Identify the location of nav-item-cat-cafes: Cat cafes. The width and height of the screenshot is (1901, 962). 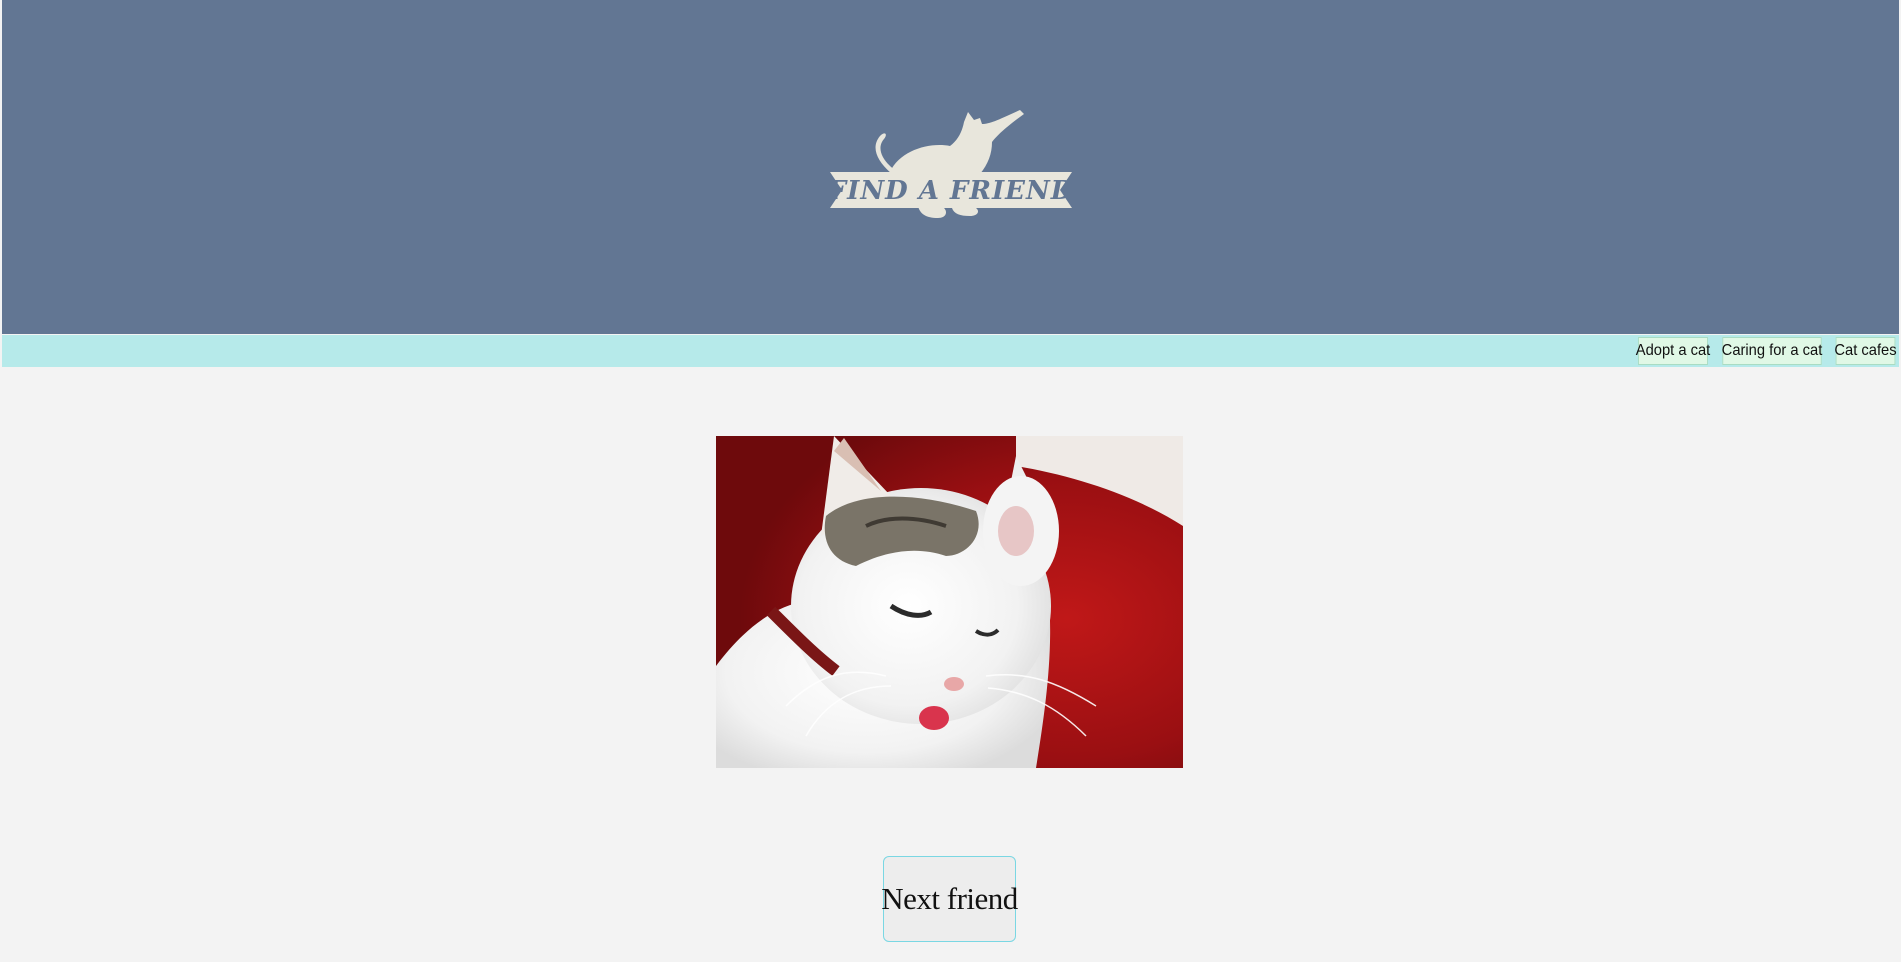
(1865, 351).